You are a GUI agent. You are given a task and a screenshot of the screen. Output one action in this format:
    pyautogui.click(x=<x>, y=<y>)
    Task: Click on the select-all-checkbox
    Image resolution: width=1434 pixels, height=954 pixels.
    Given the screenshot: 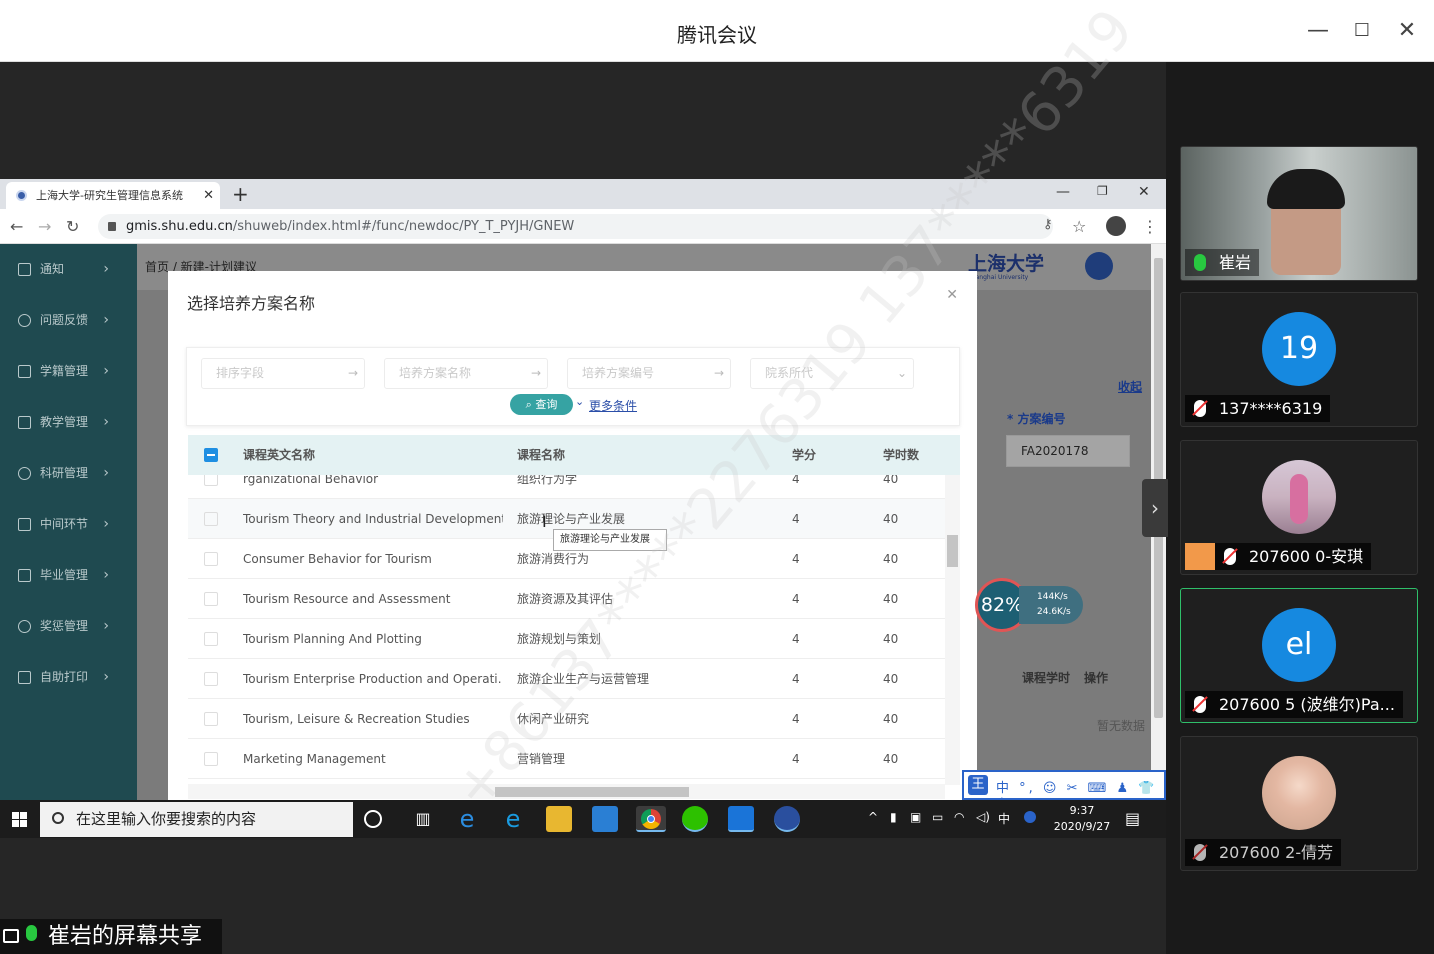 What is the action you would take?
    pyautogui.click(x=211, y=455)
    